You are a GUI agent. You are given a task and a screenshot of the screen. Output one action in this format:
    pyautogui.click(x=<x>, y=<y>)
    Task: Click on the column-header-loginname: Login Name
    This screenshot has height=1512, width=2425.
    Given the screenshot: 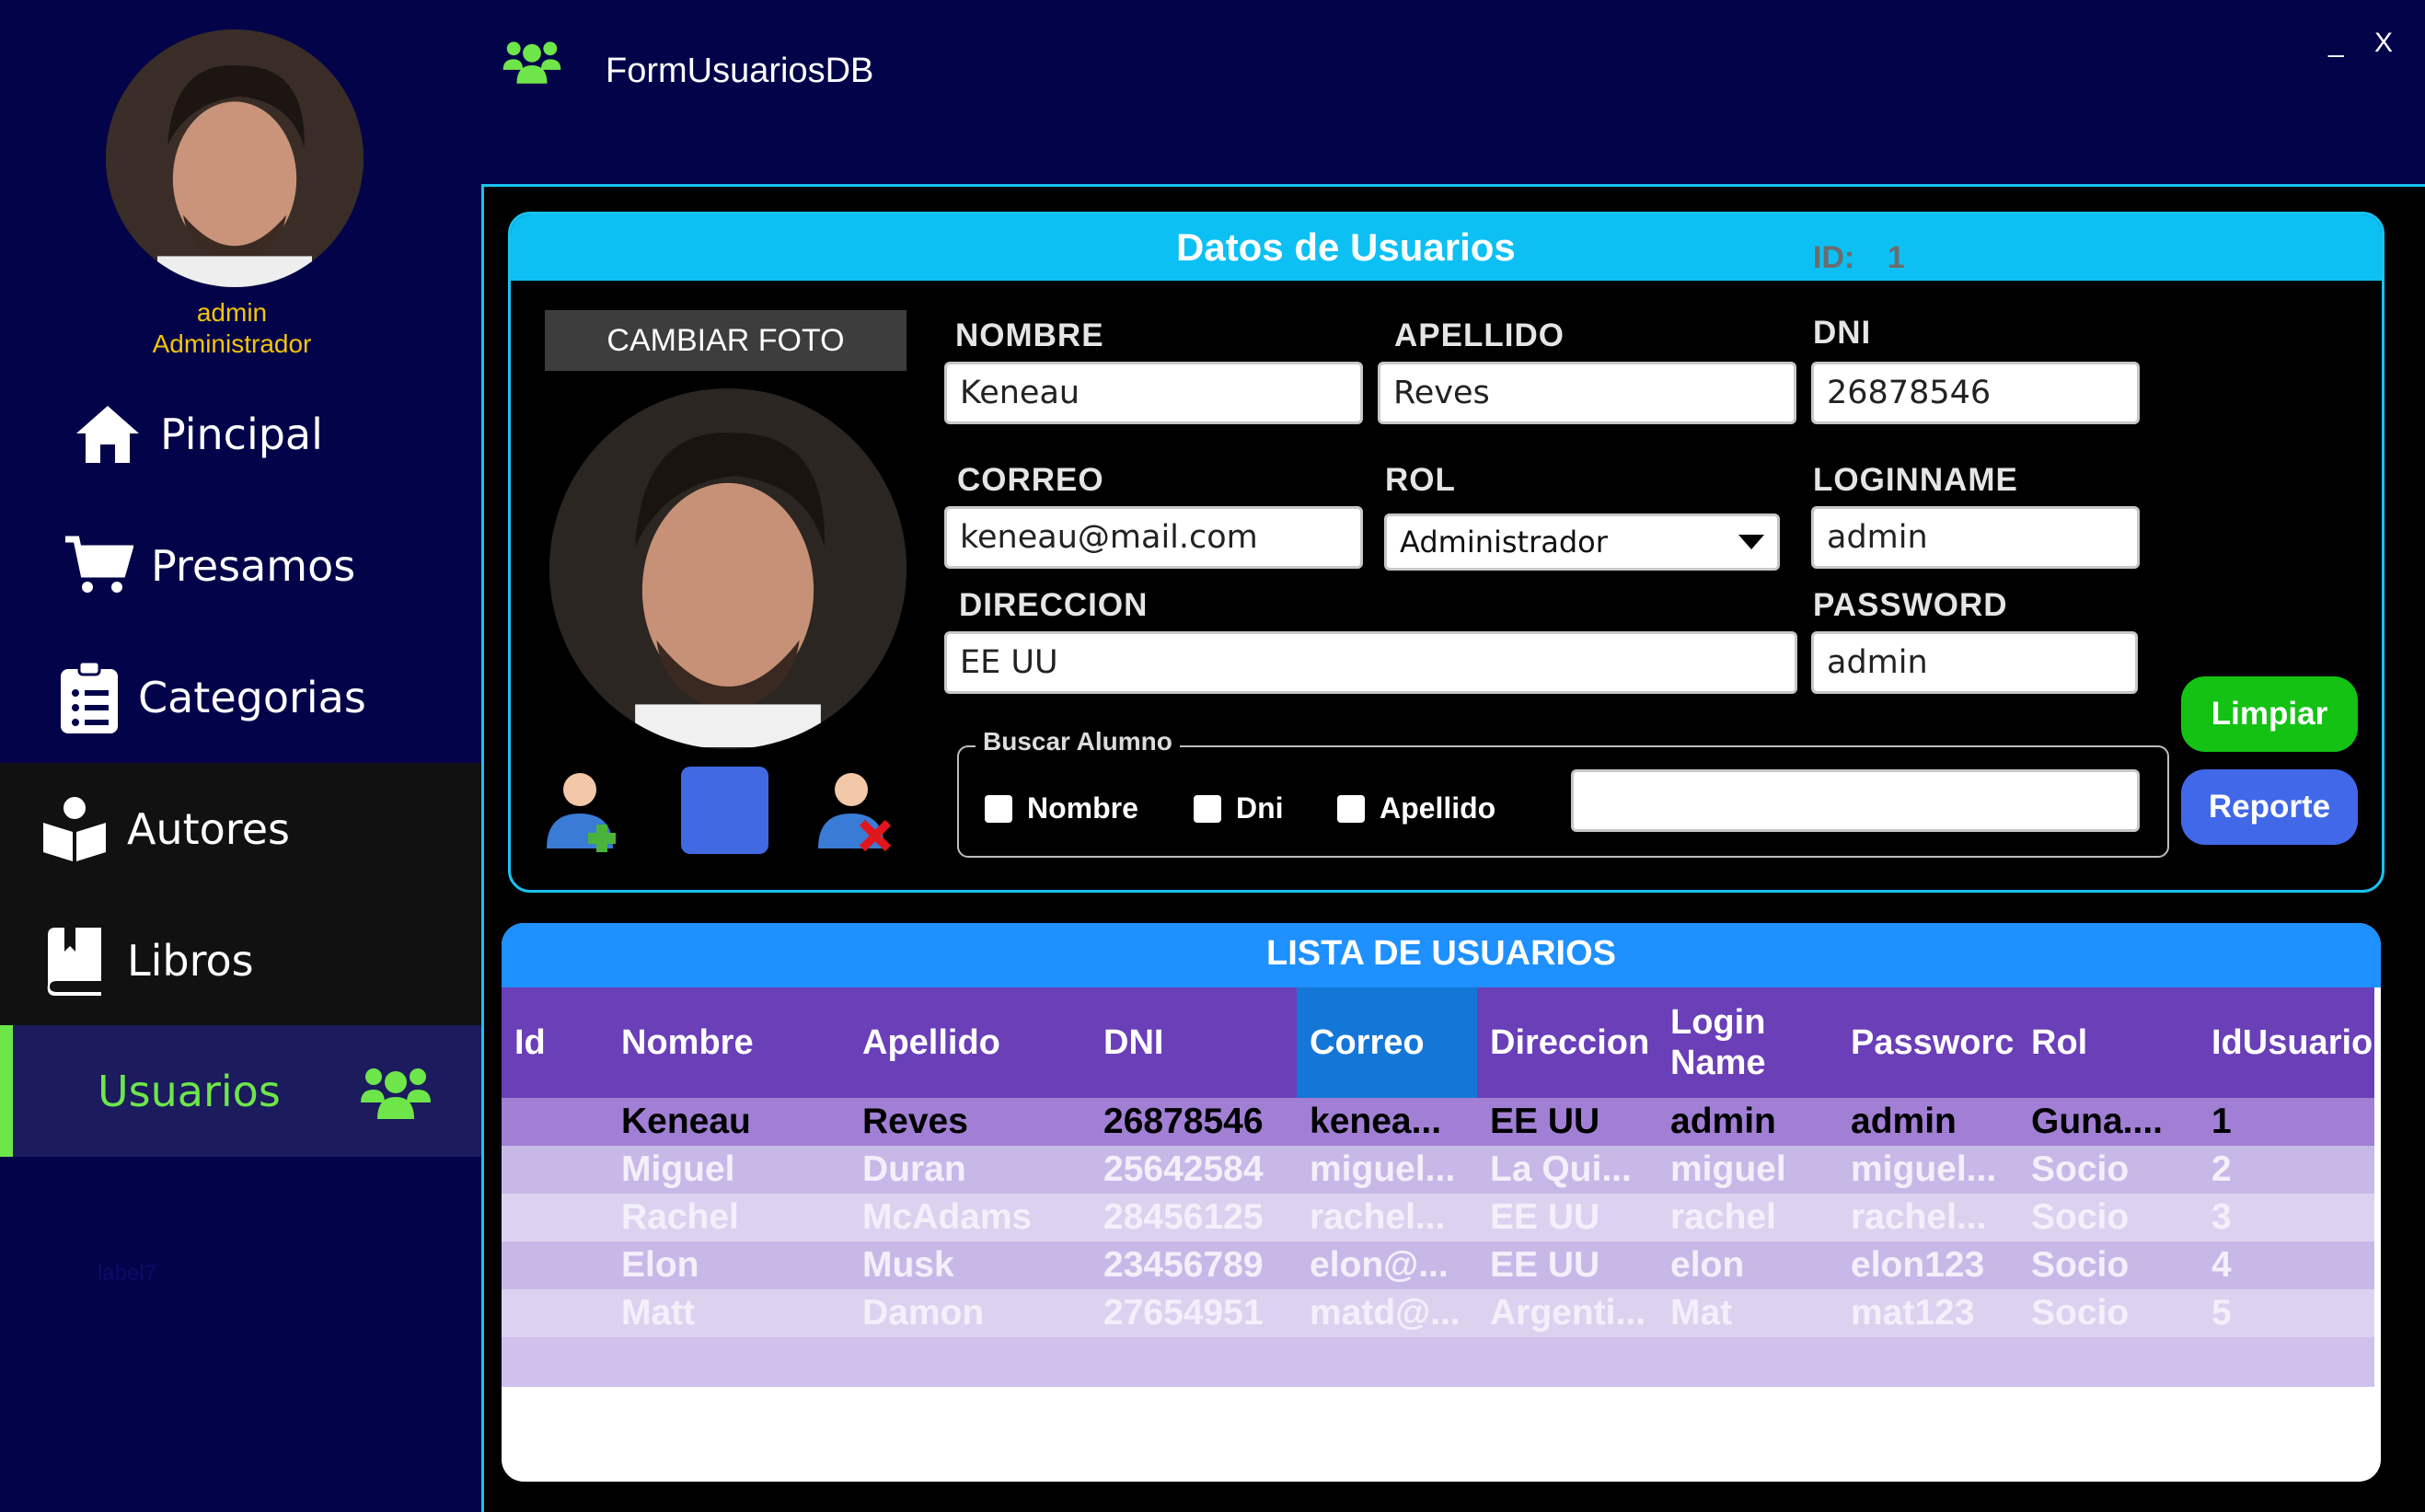 What is the action you would take?
    pyautogui.click(x=1747, y=1042)
    